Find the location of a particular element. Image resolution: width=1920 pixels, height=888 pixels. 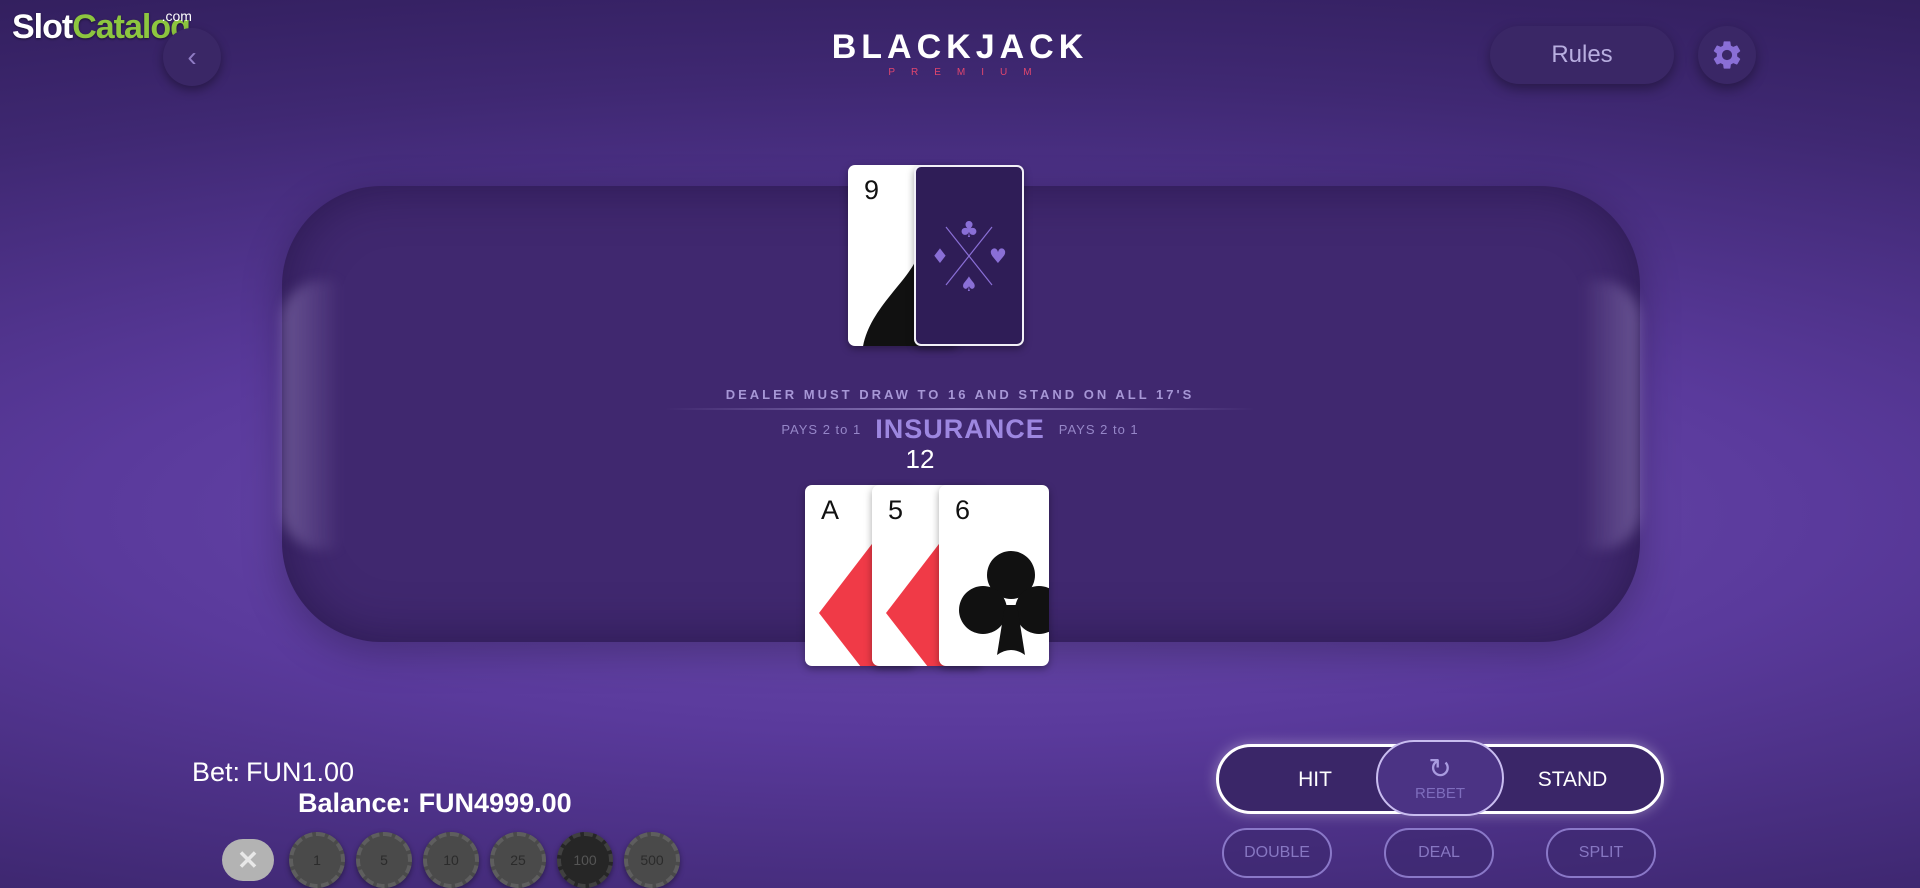

insurance-row: PAYS 2 to 1 INSURANCE PAYS 2 to 1 is located at coordinates (960, 429).